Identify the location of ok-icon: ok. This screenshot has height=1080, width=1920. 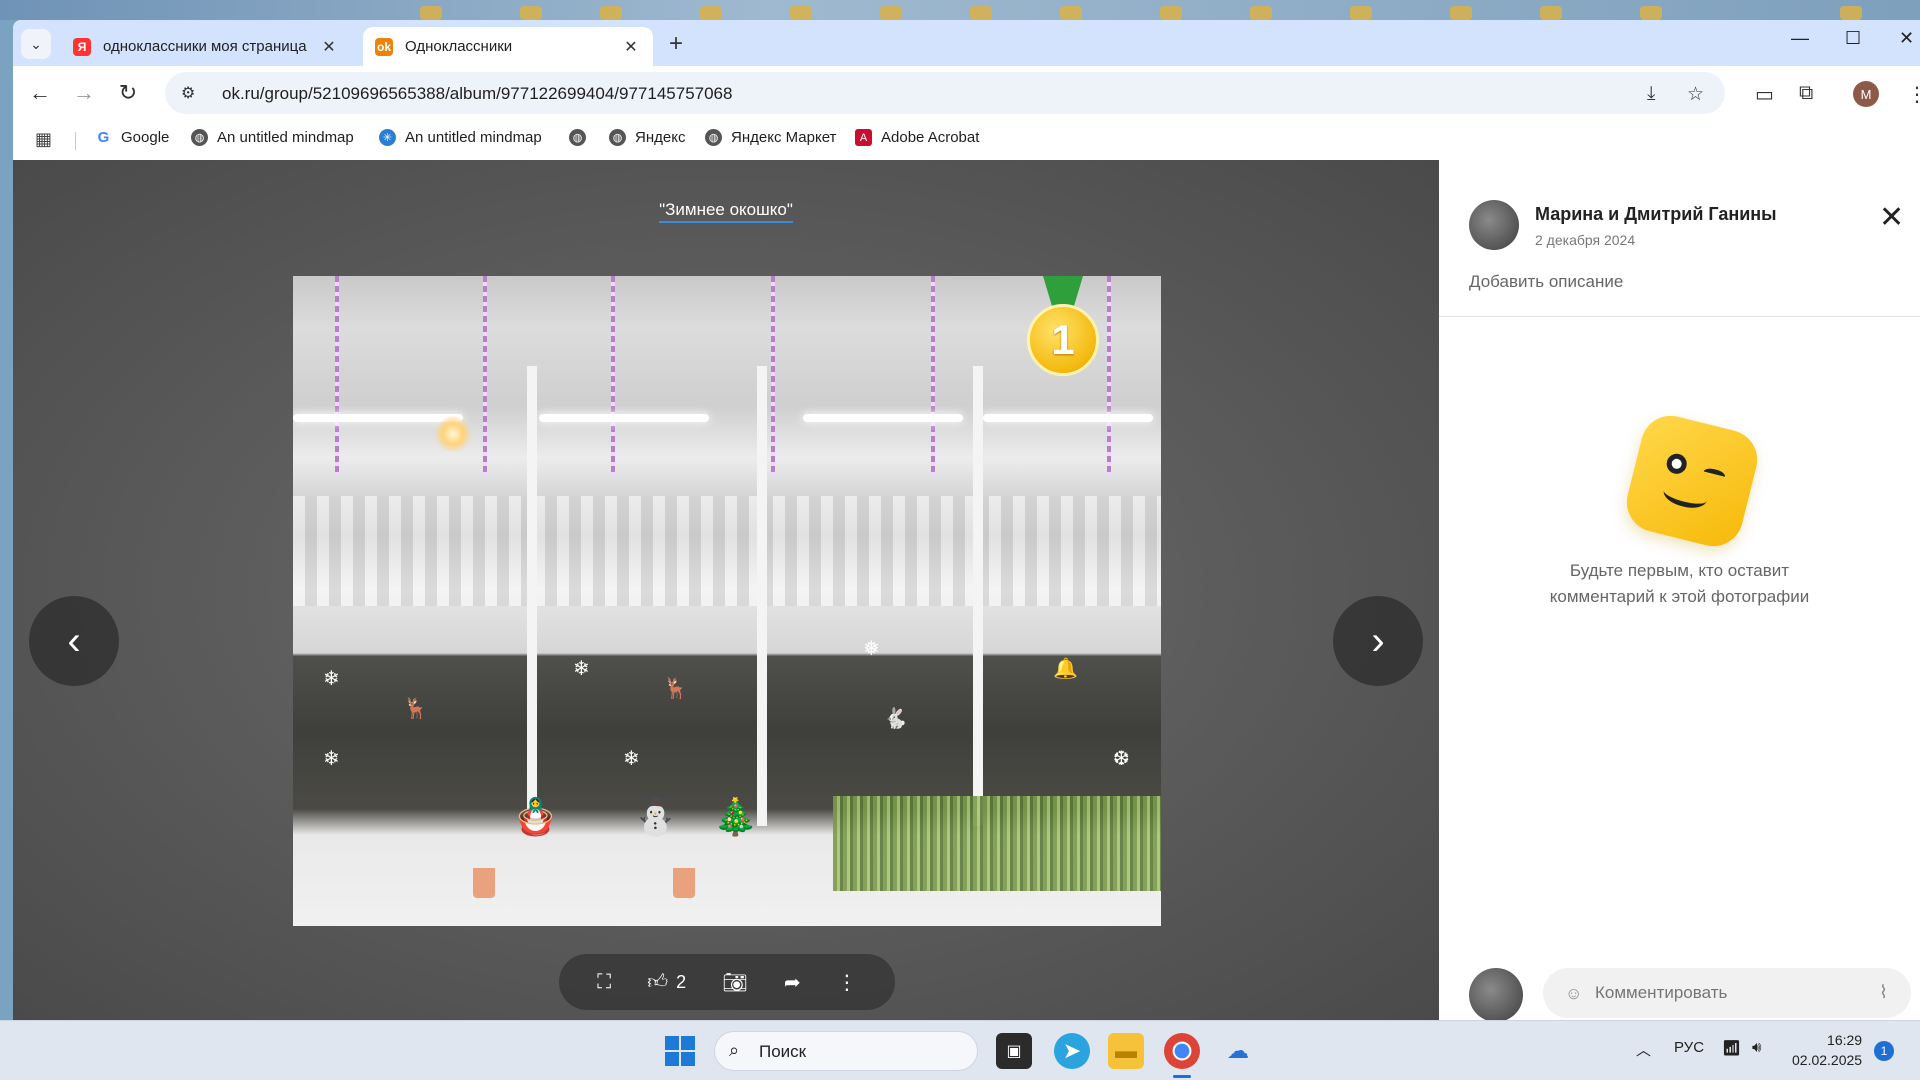
(384, 46).